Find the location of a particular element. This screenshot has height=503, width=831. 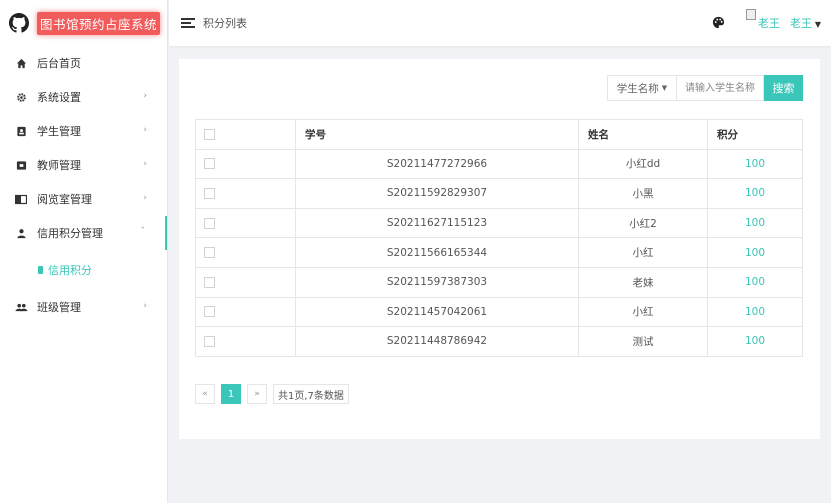

user-menu: 老王 ▼ is located at coordinates (805, 23).